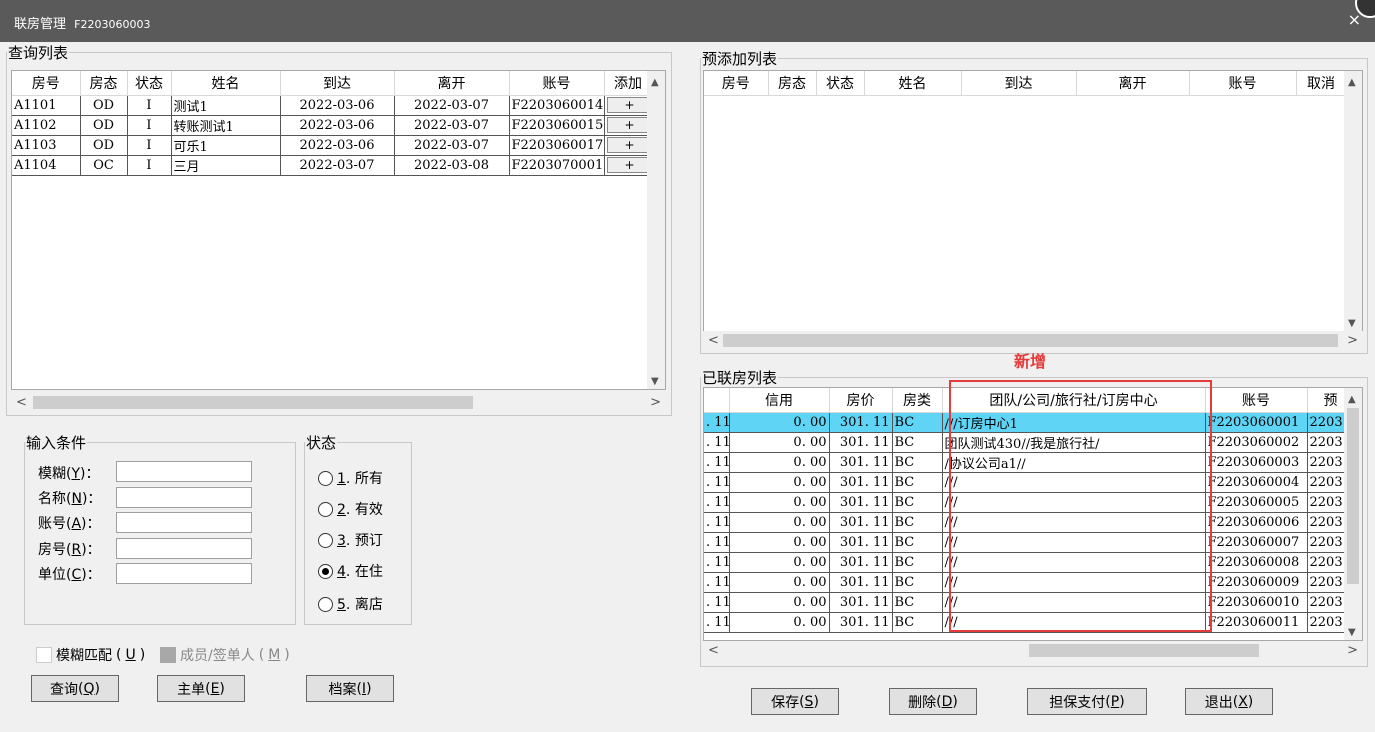 The height and width of the screenshot is (732, 1375). What do you see at coordinates (1353, 201) in the screenshot?
I see `pre-add-vertical-scrollbar: ▲ ▼` at bounding box center [1353, 201].